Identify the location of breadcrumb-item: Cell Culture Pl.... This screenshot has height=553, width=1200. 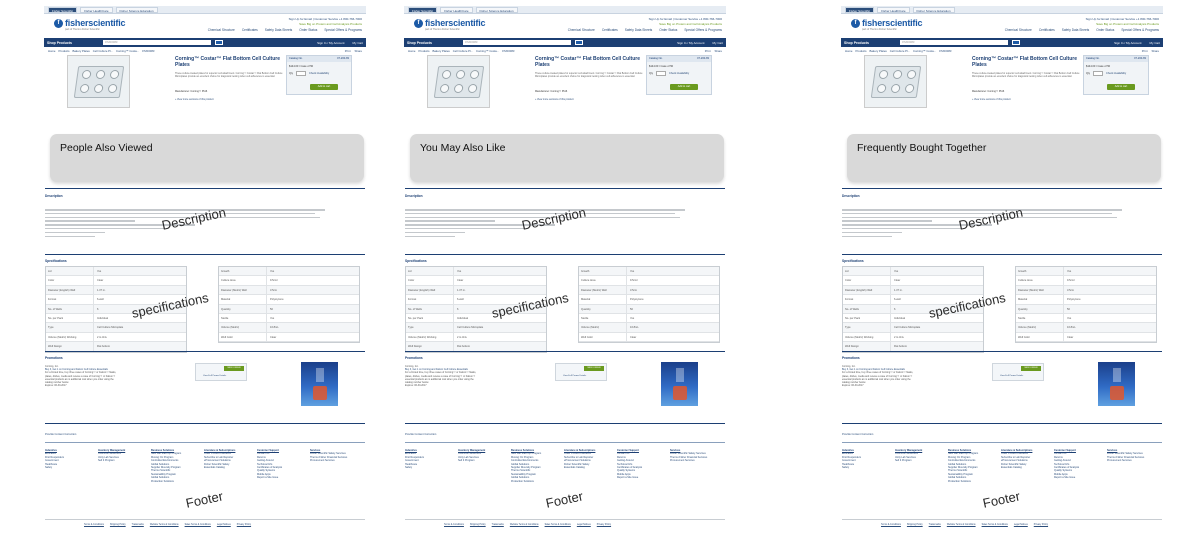
(463, 51).